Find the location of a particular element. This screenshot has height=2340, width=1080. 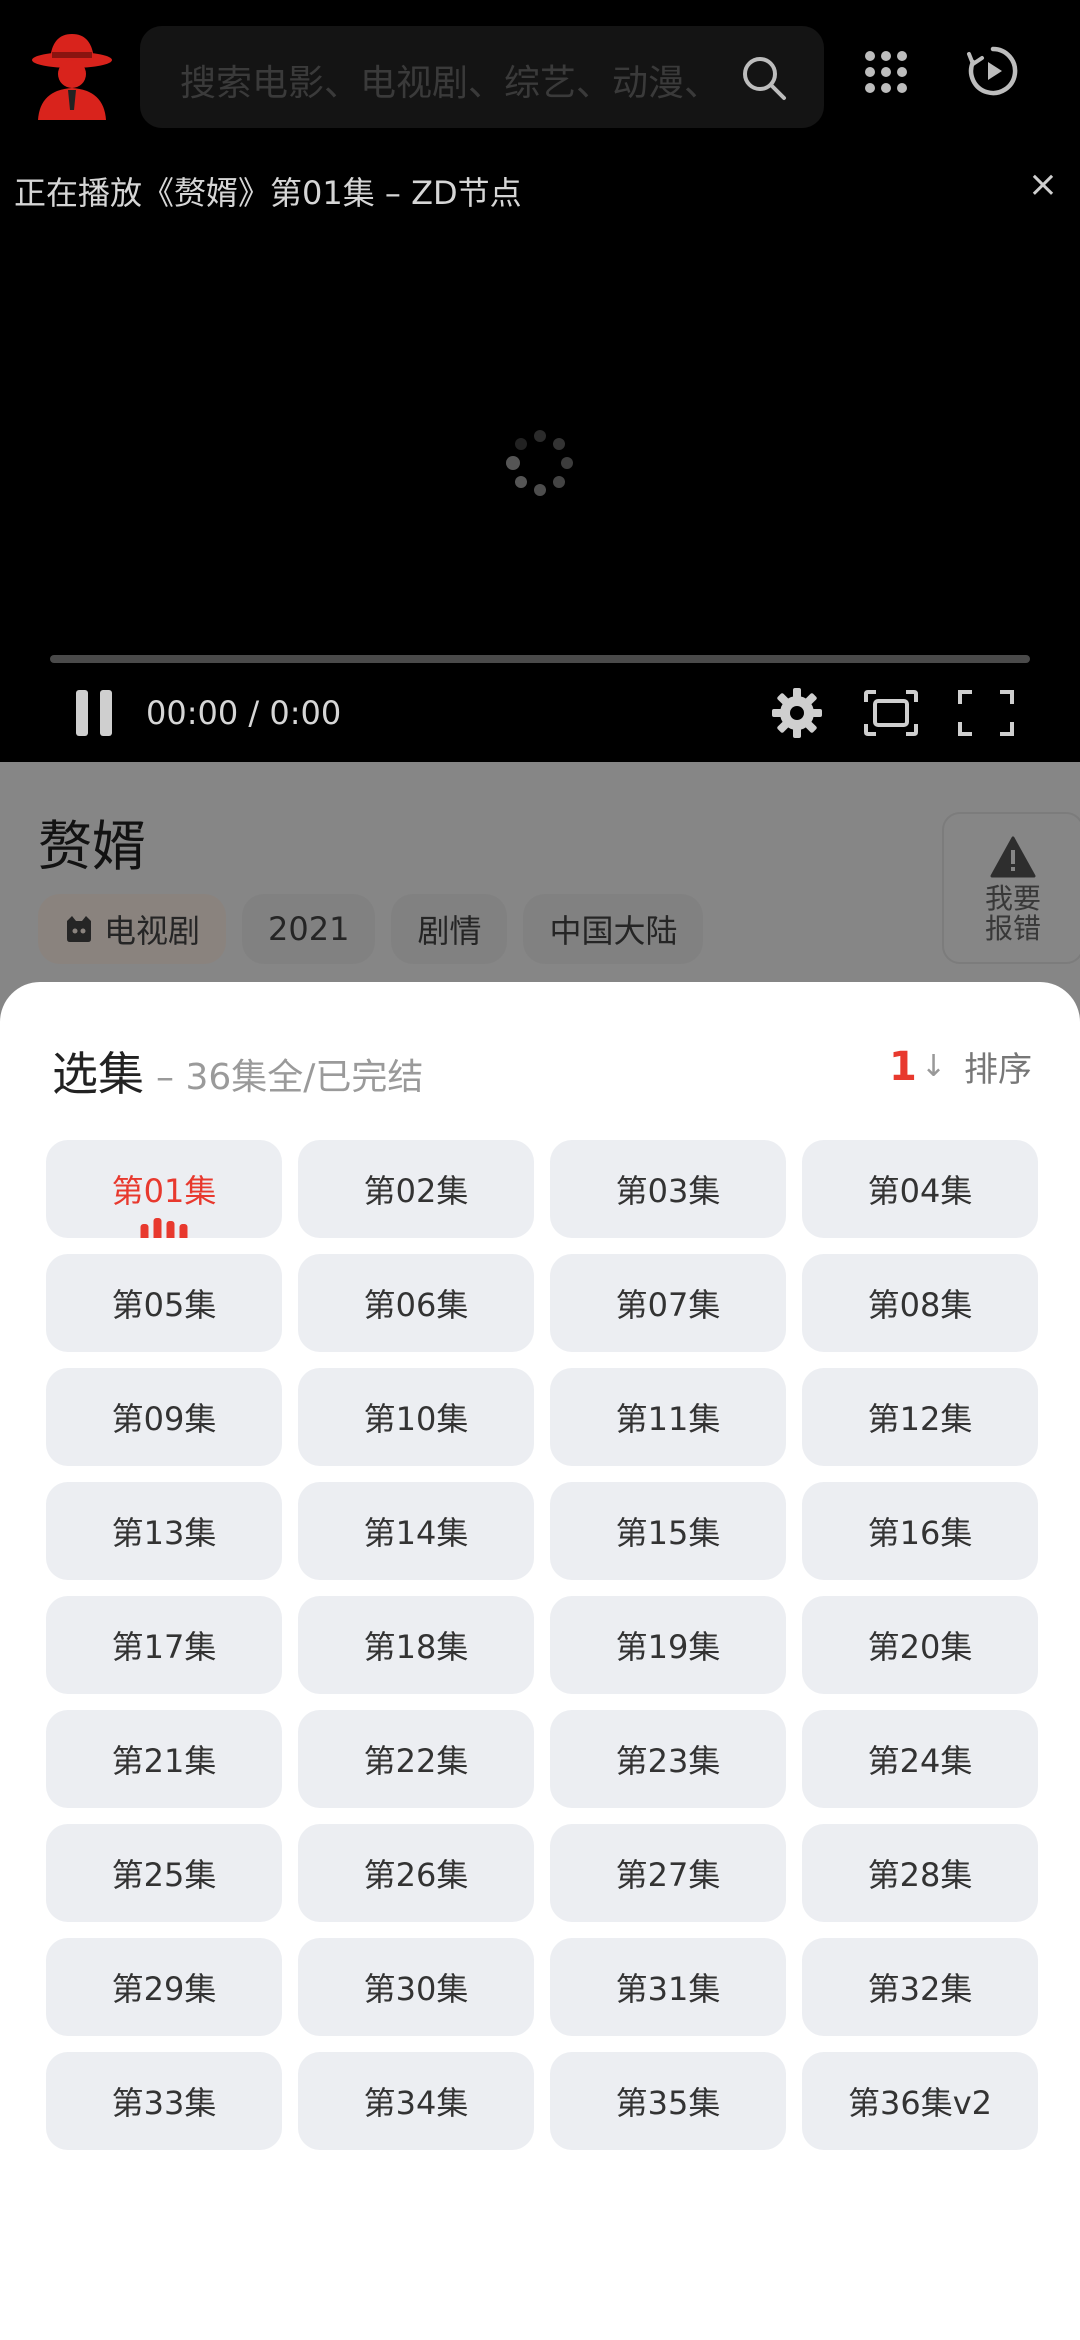

episode-label: 第28集 is located at coordinates (920, 1875).